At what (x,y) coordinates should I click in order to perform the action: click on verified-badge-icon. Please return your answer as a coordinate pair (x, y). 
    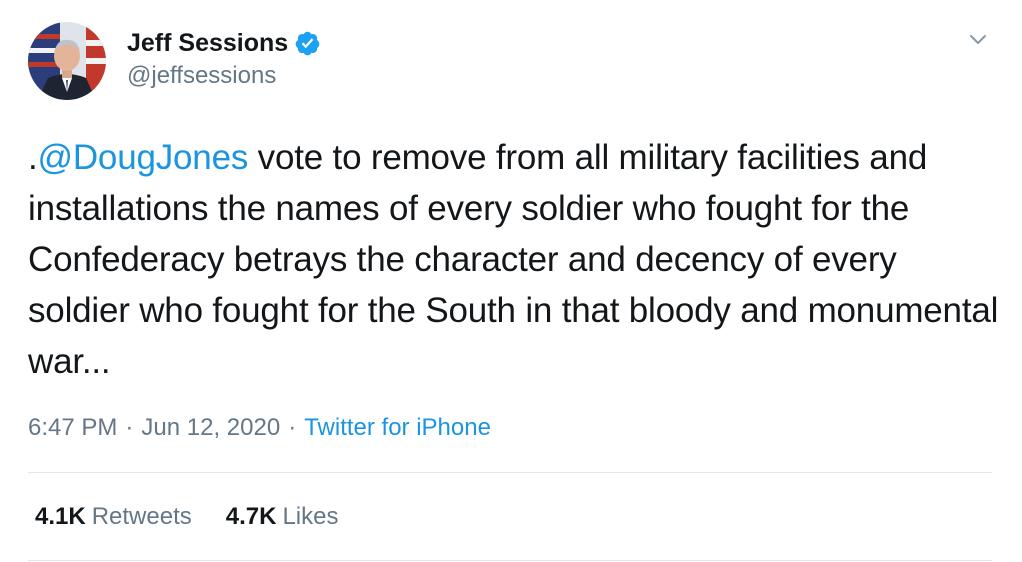
    Looking at the image, I should click on (307, 43).